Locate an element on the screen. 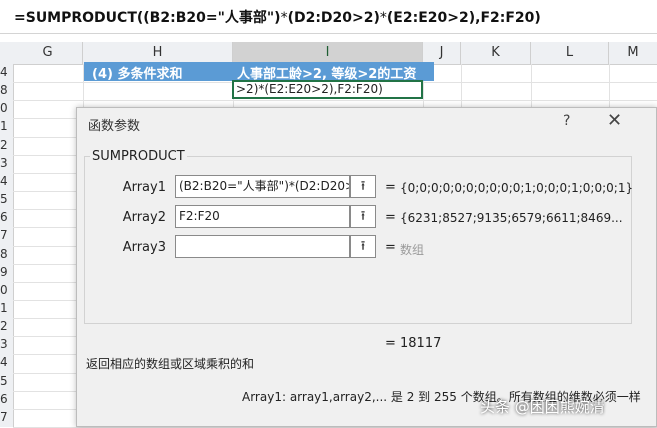  dialog-title: 函数参数 is located at coordinates (114, 126).